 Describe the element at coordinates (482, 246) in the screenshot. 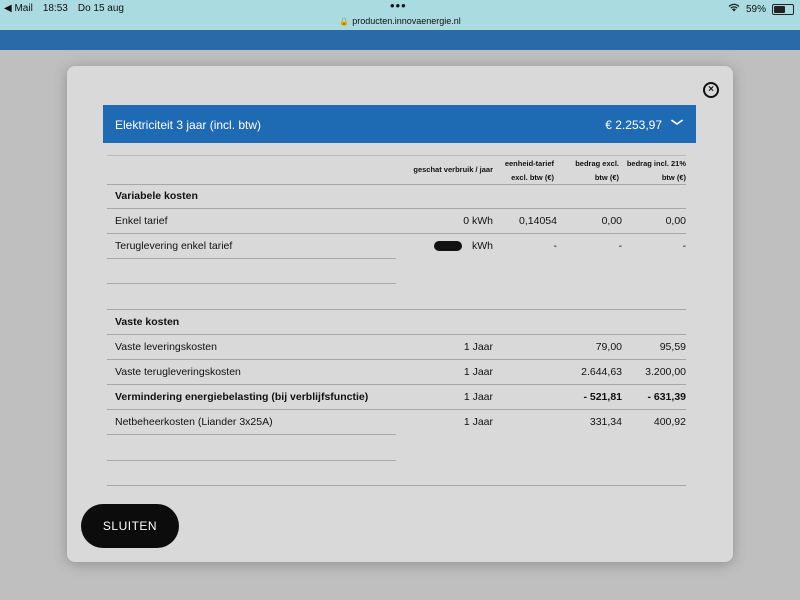

I see `row-usage: kWh` at that location.